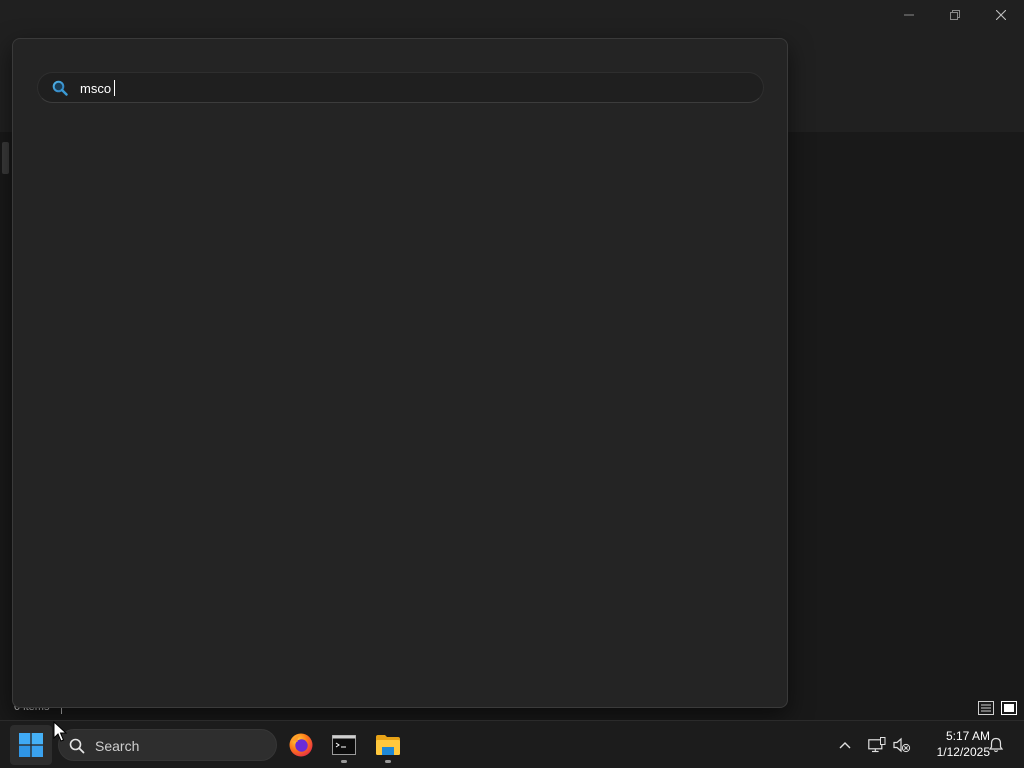 The height and width of the screenshot is (768, 1024). I want to click on show-hidden-icons-button, so click(845, 745).